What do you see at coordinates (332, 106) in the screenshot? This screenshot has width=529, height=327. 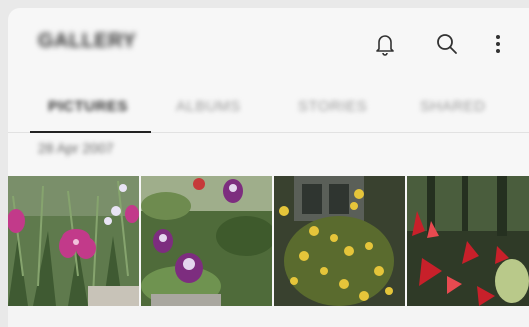 I see `tab-stories: STORIES` at bounding box center [332, 106].